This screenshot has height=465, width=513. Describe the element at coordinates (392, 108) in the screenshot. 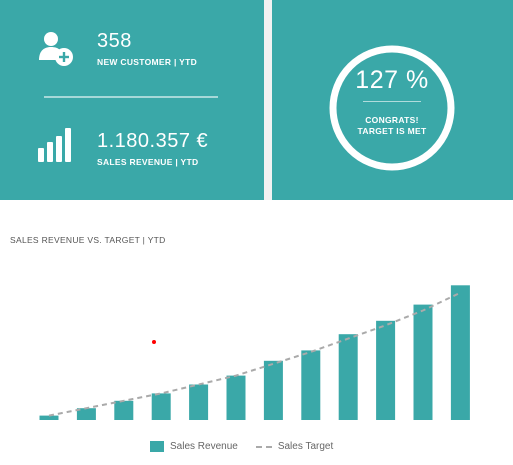

I see `target-ring` at that location.